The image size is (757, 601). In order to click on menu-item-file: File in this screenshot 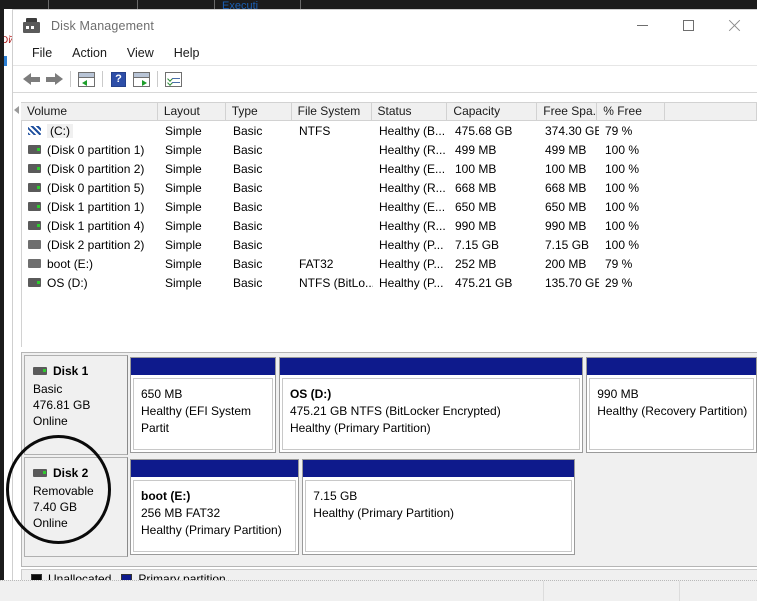, I will do `click(42, 53)`.